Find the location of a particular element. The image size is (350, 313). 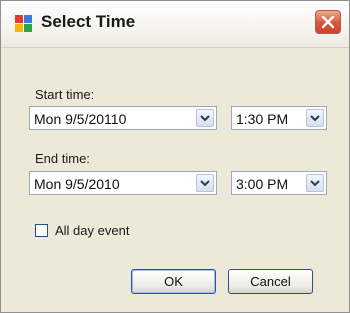

start-time-value: 1:30 PM is located at coordinates (262, 119).